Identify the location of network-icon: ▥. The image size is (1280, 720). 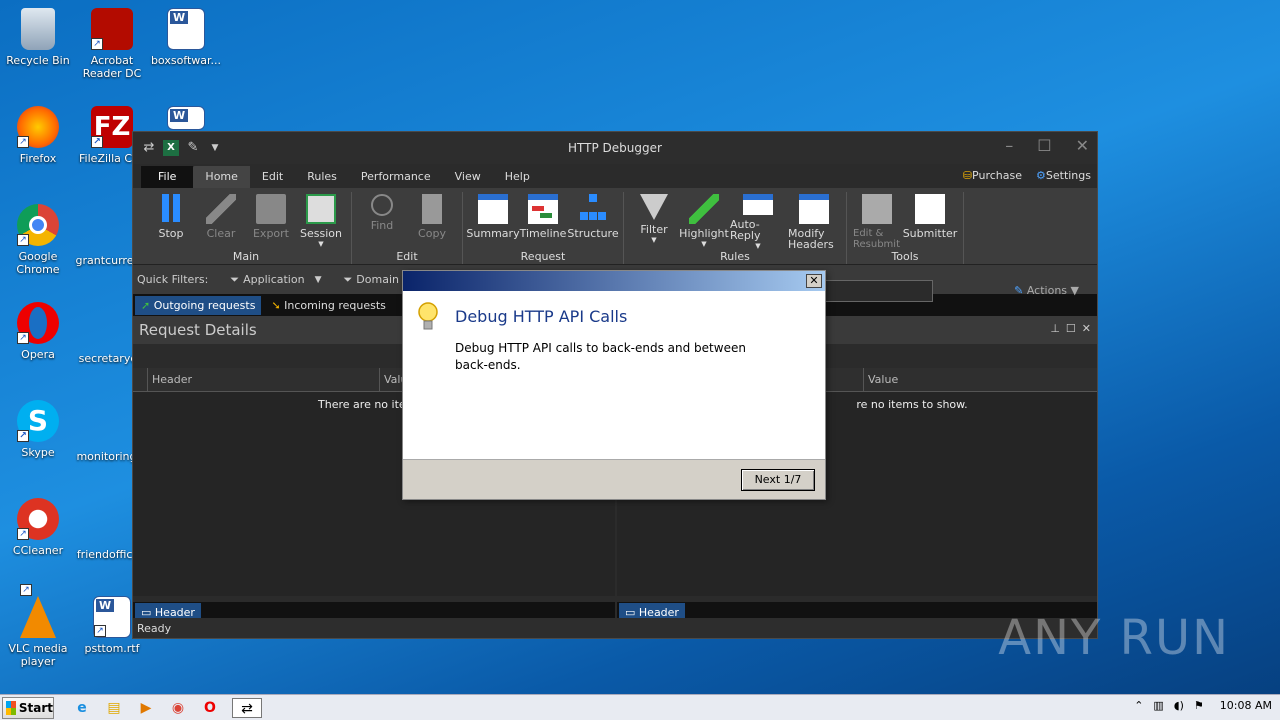
(1158, 705).